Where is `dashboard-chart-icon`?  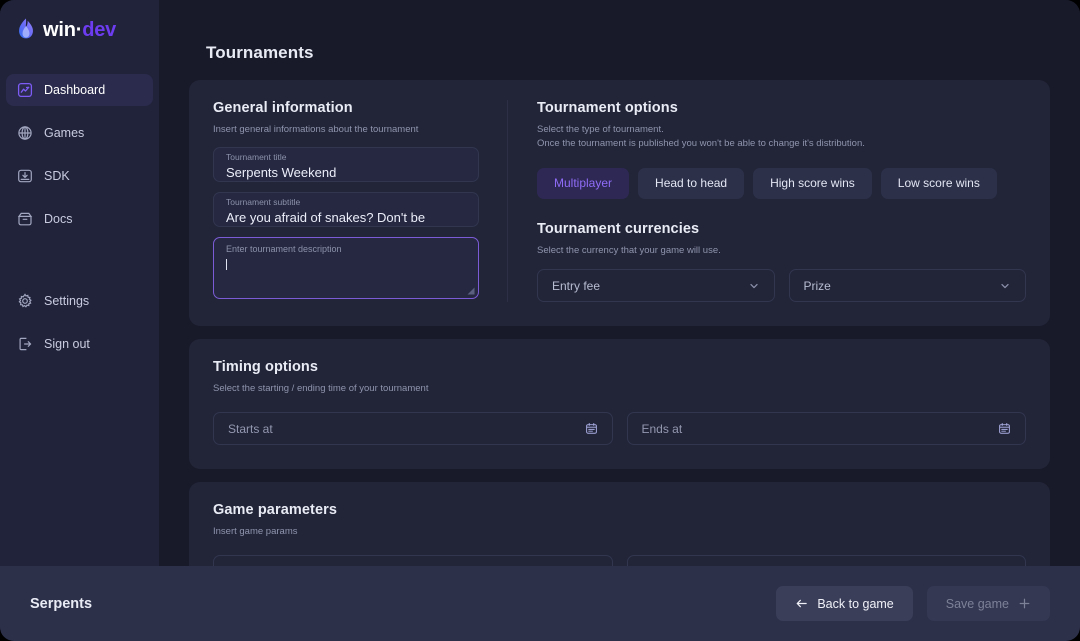 dashboard-chart-icon is located at coordinates (25, 90).